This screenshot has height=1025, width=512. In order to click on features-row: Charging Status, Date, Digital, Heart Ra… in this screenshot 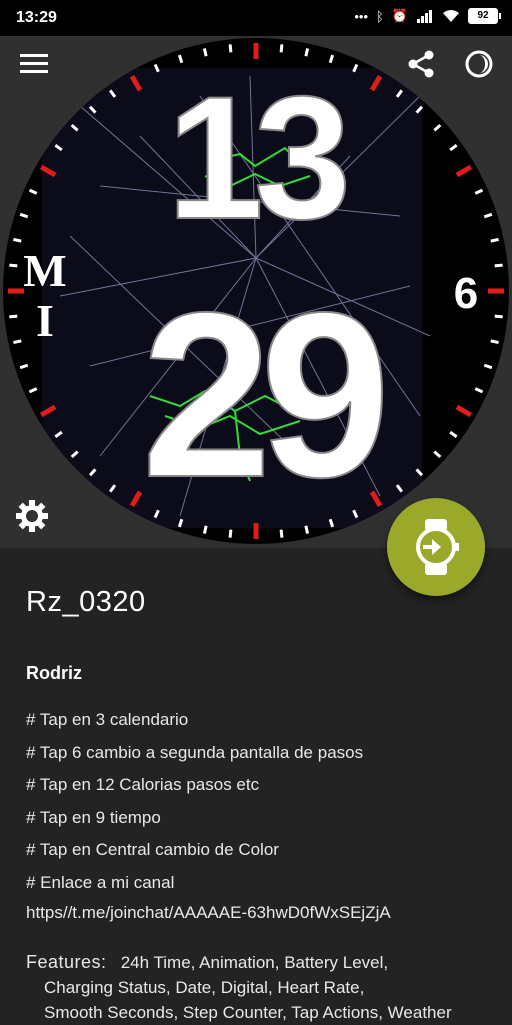, I will do `click(204, 987)`.